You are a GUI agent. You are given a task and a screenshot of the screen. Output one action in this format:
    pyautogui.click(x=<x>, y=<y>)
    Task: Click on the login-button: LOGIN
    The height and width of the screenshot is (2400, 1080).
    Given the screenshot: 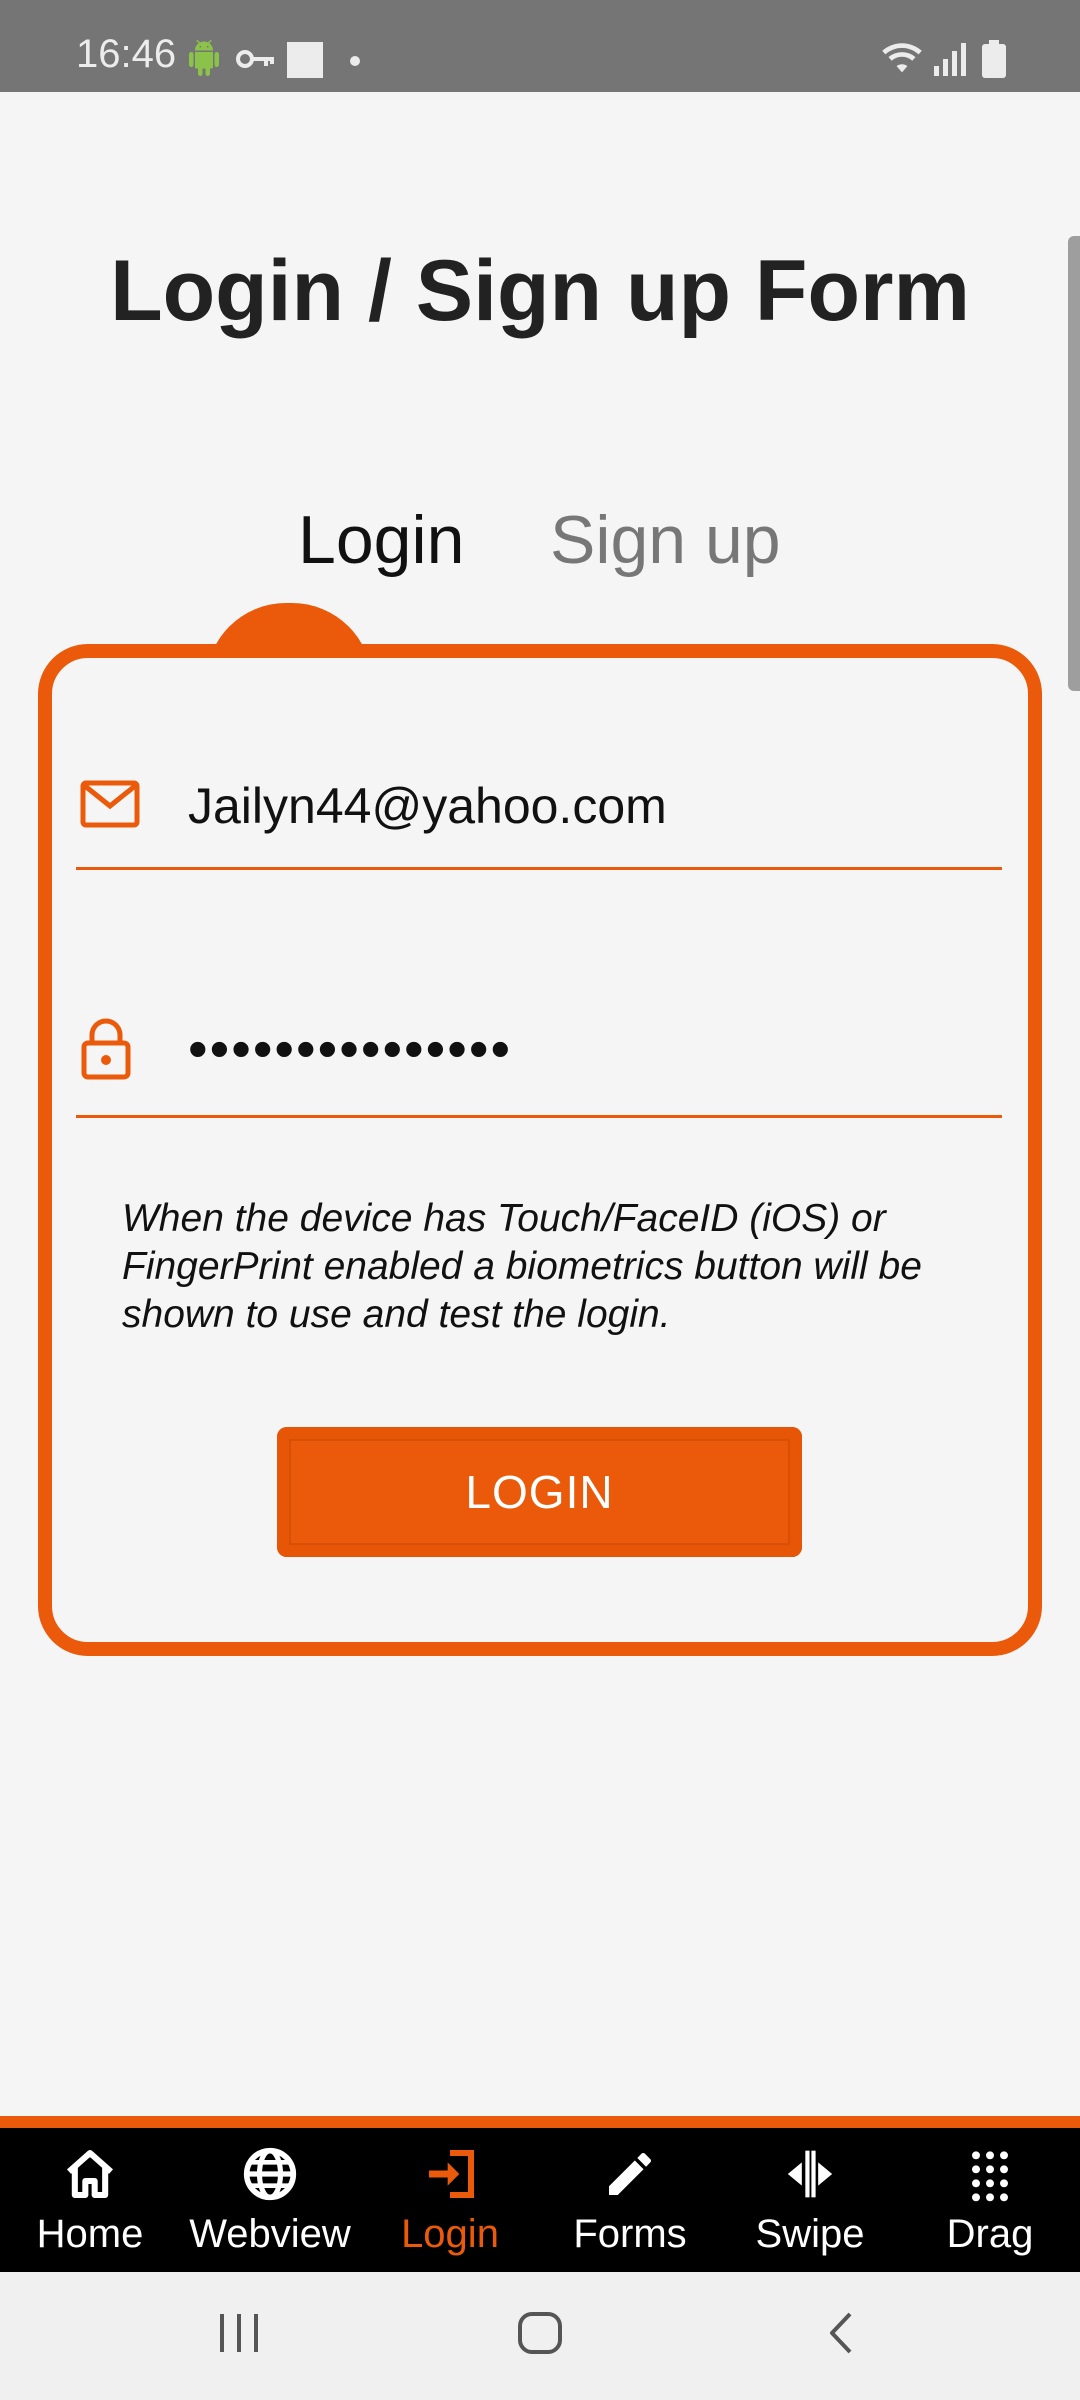 What is the action you would take?
    pyautogui.click(x=539, y=1492)
    